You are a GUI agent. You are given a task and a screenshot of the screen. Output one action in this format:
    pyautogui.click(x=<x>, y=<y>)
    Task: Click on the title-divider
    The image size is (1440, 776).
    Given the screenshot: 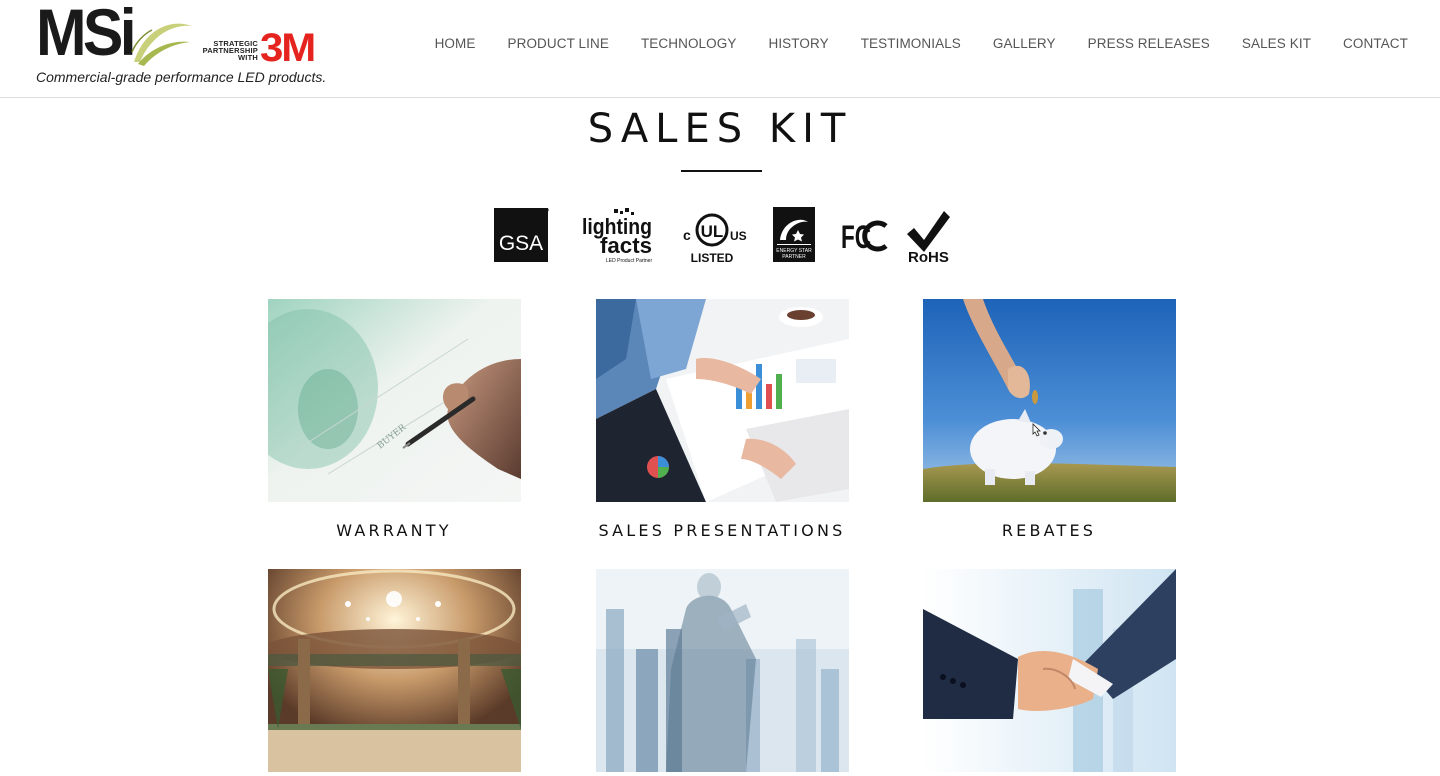 What is the action you would take?
    pyautogui.click(x=721, y=171)
    